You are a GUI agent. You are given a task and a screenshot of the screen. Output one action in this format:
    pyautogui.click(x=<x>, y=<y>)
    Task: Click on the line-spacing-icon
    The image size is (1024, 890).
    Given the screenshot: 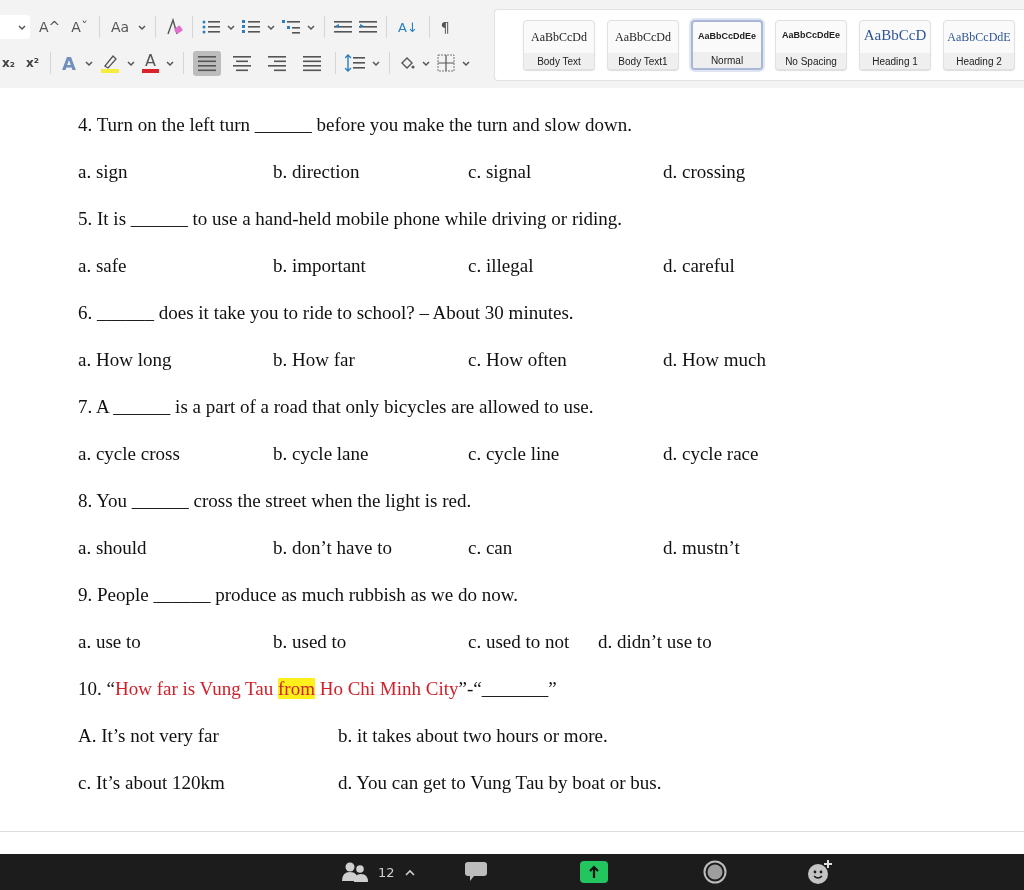 What is the action you would take?
    pyautogui.click(x=354, y=63)
    